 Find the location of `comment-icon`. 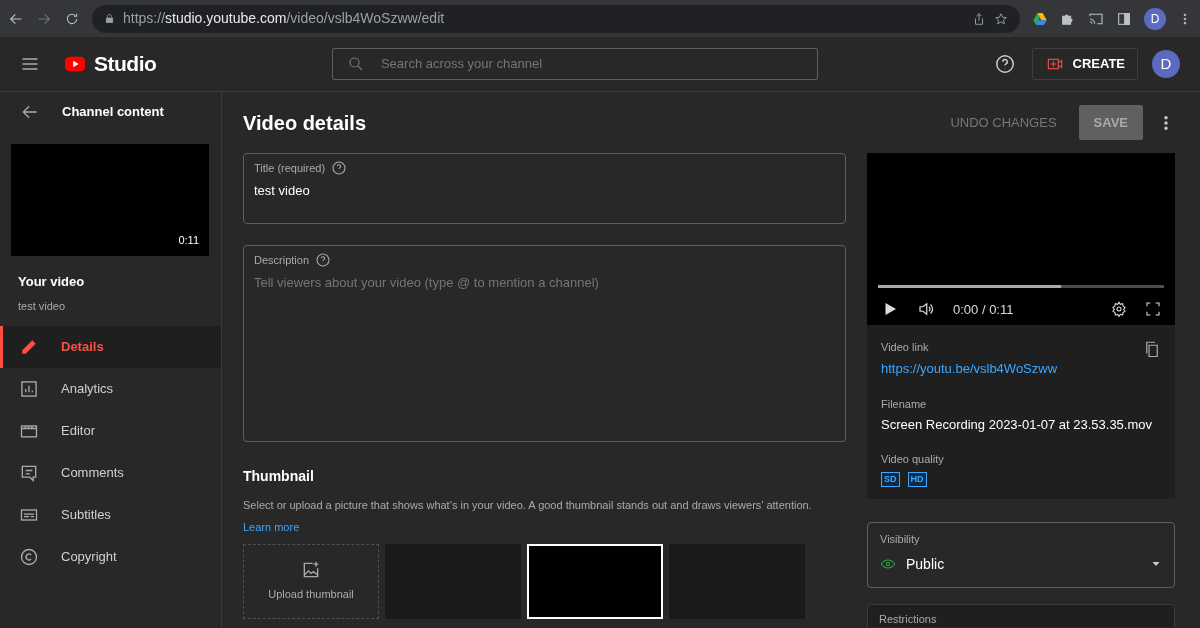

comment-icon is located at coordinates (29, 473).